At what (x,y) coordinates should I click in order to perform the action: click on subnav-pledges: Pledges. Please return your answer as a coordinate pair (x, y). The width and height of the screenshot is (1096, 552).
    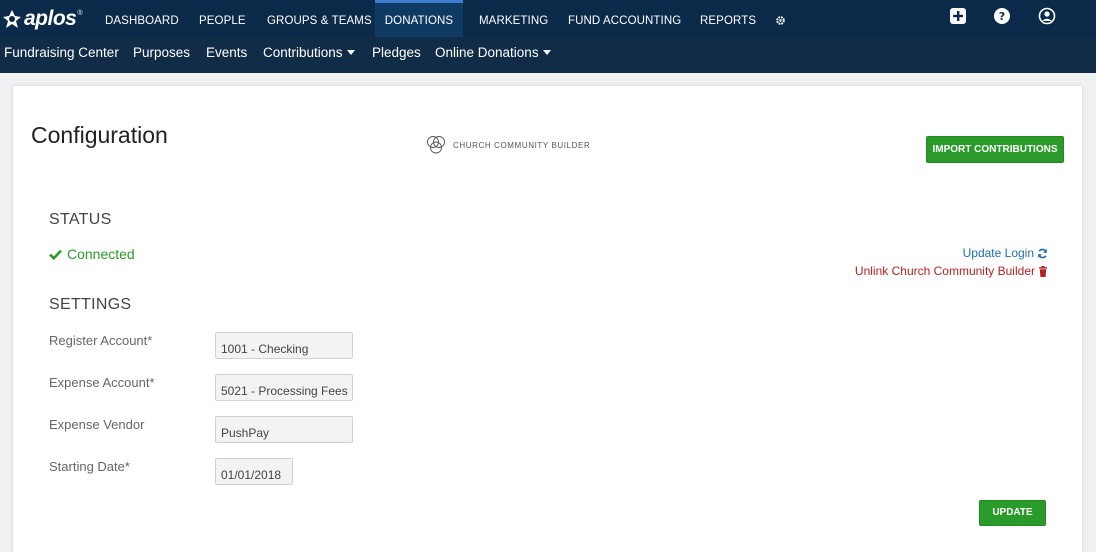
    Looking at the image, I should click on (396, 55).